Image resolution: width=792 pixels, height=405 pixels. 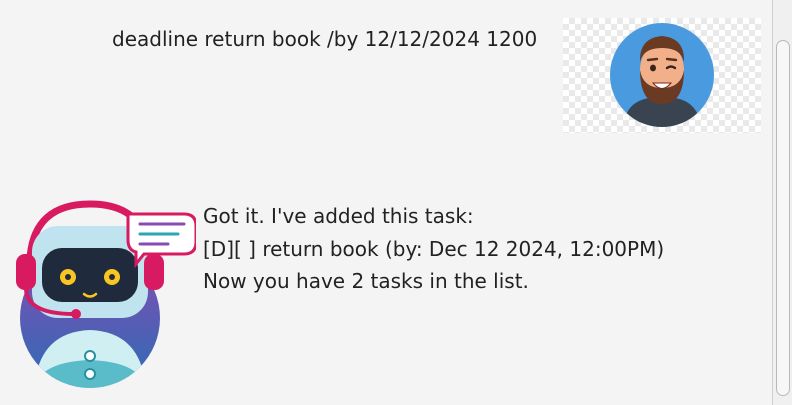 What do you see at coordinates (338, 216) in the screenshot?
I see `bot-message-line: Got it. I've added this task:` at bounding box center [338, 216].